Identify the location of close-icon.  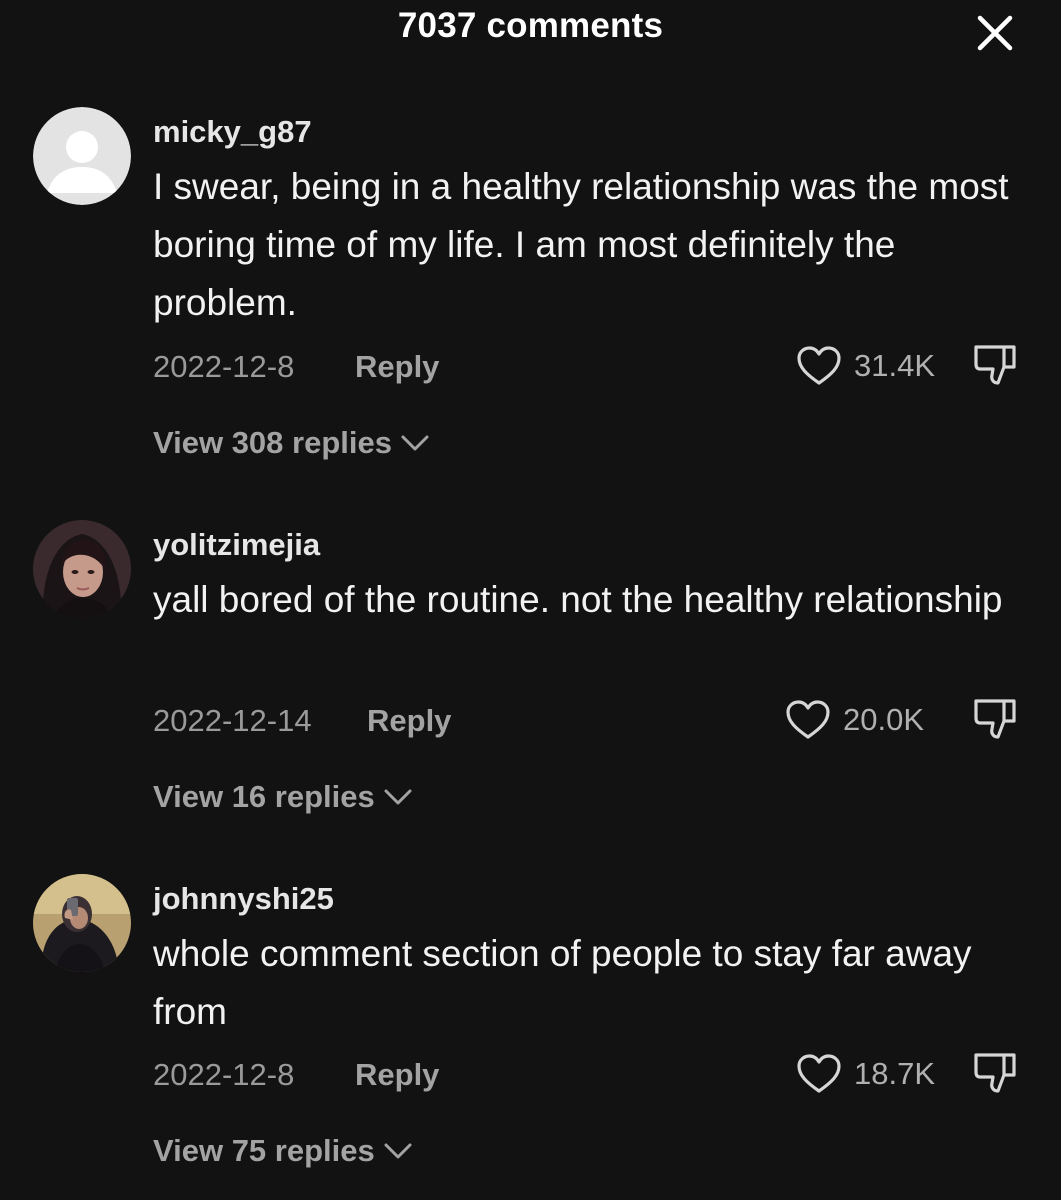
(995, 33).